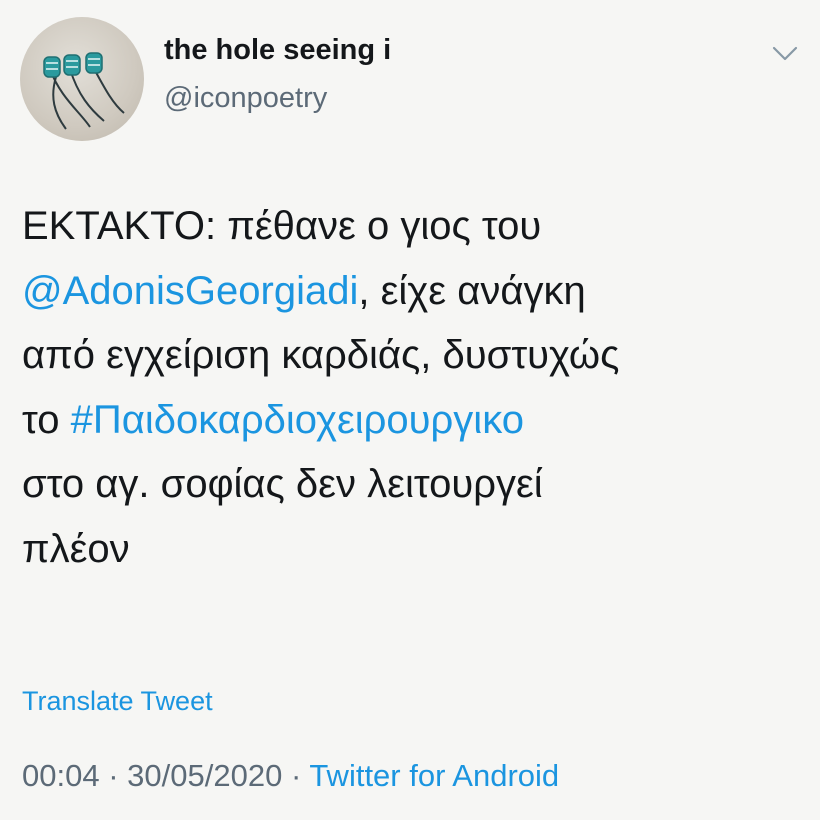 The width and height of the screenshot is (820, 820). I want to click on tweet-time: 00:04, so click(61, 775).